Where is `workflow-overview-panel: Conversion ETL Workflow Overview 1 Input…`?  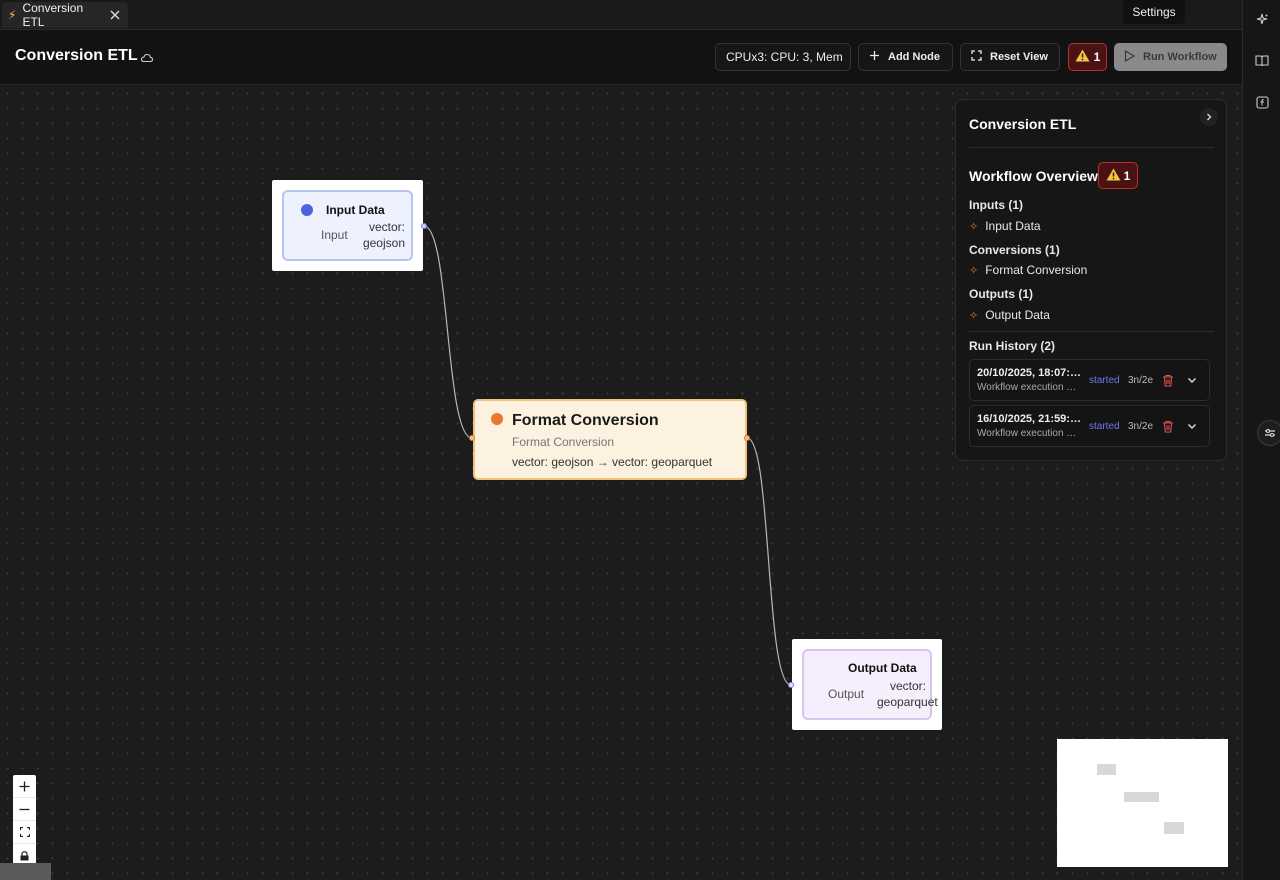
workflow-overview-panel: Conversion ETL Workflow Overview 1 Input… is located at coordinates (1091, 280).